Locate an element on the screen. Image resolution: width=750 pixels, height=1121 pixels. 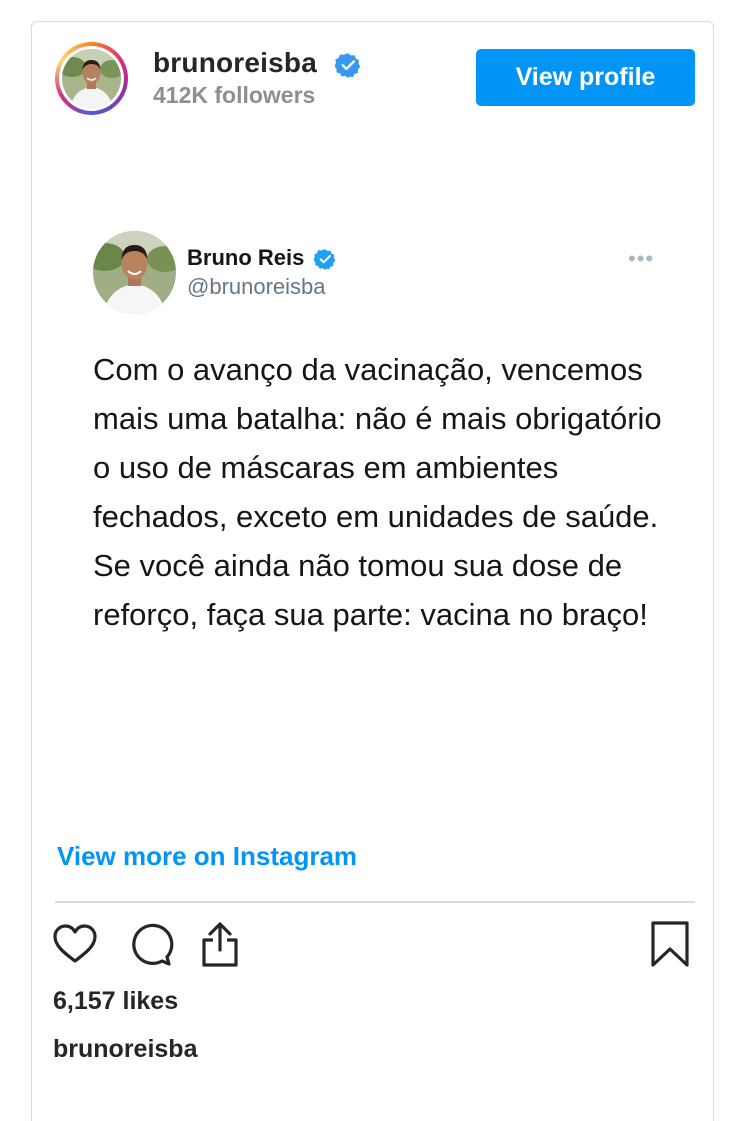
verified-badge-icon is located at coordinates (348, 65).